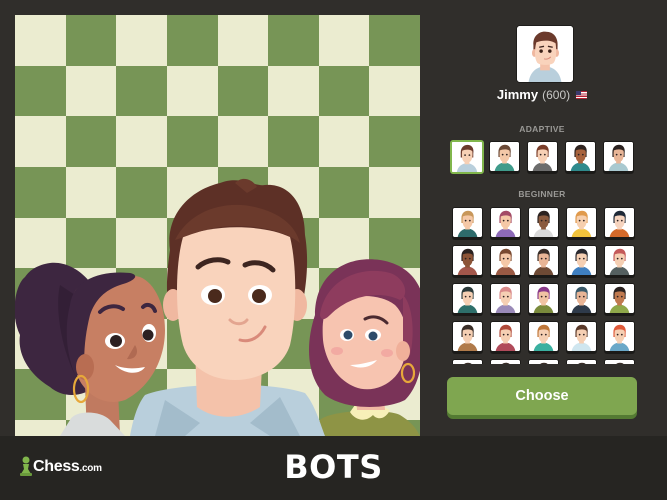  I want to click on us-flag-icon, so click(582, 94).